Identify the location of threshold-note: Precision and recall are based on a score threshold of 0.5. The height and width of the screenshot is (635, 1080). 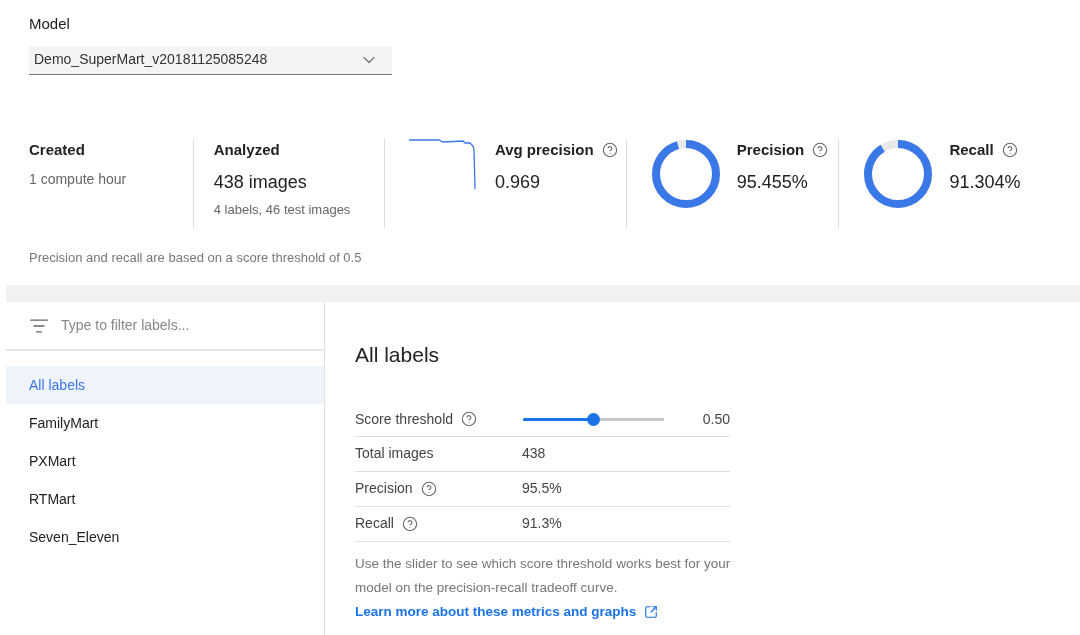
(196, 257).